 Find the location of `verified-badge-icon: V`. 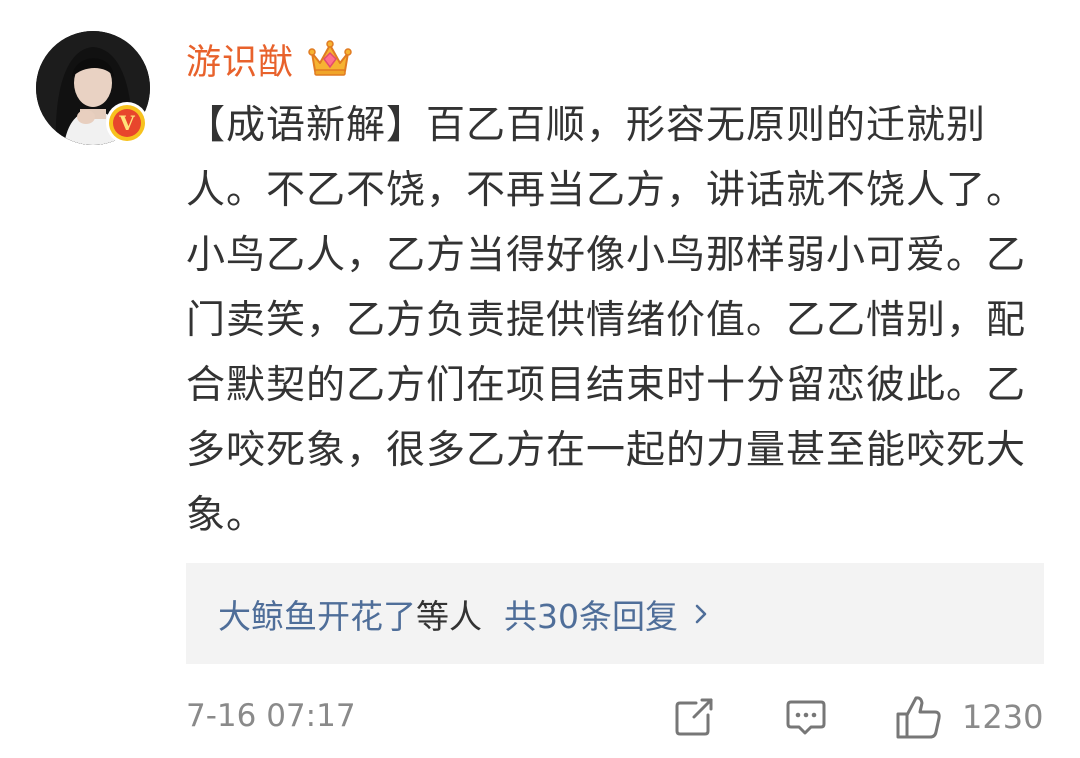

verified-badge-icon: V is located at coordinates (127, 123).